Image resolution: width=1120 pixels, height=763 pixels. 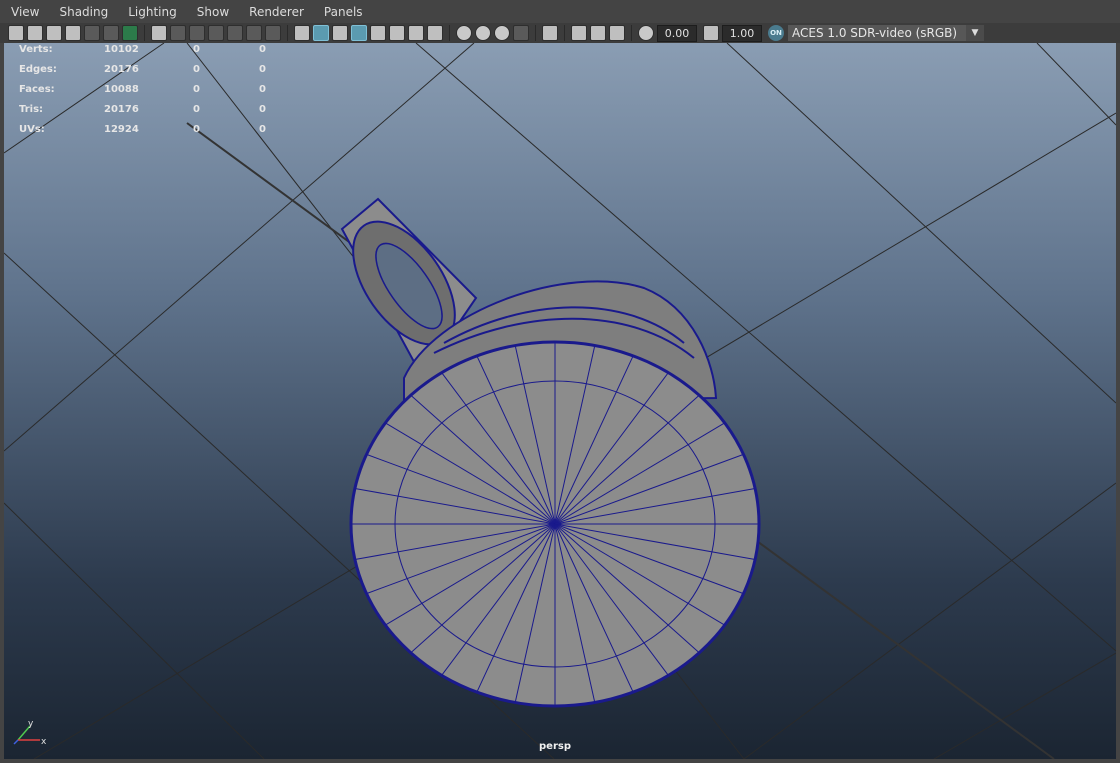 I want to click on stat-label: Tris:, so click(x=31, y=109).